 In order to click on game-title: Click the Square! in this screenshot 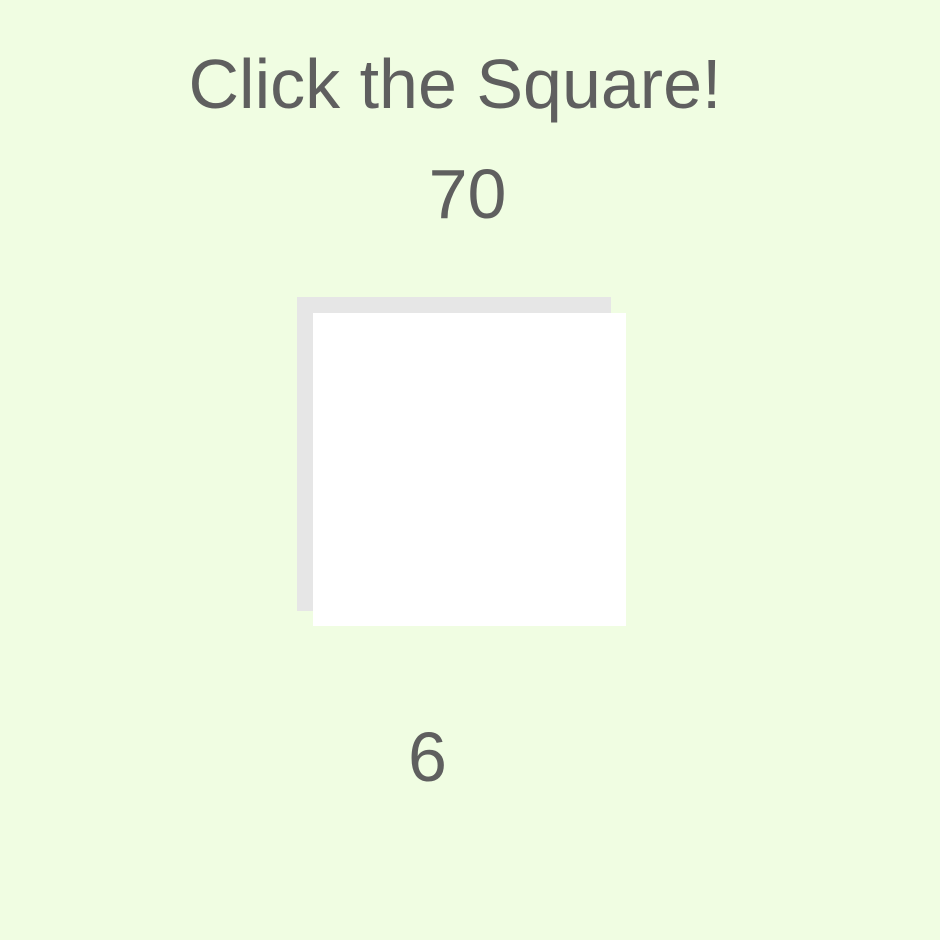, I will do `click(455, 84)`.